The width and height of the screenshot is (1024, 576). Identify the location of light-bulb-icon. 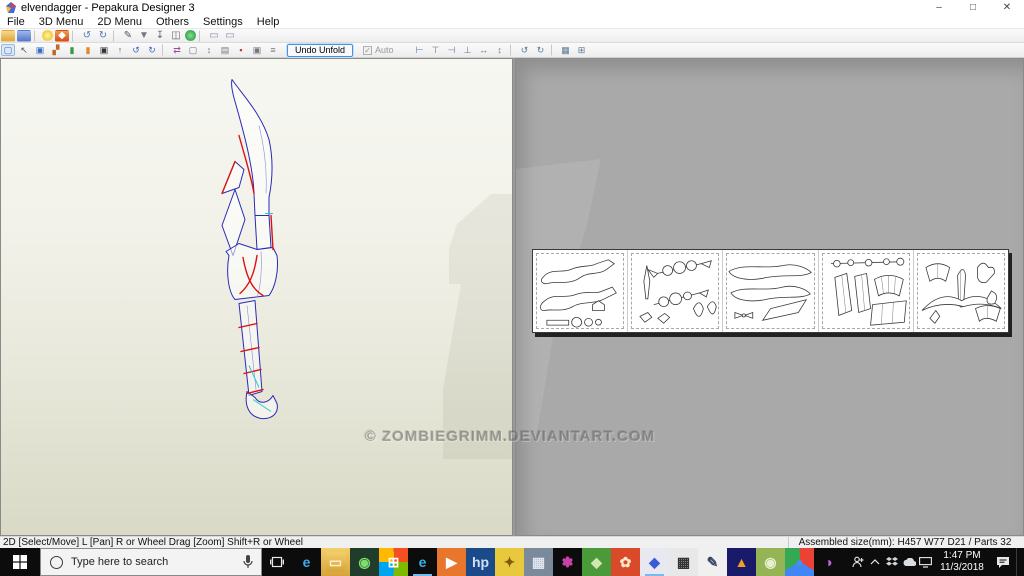
(47, 35).